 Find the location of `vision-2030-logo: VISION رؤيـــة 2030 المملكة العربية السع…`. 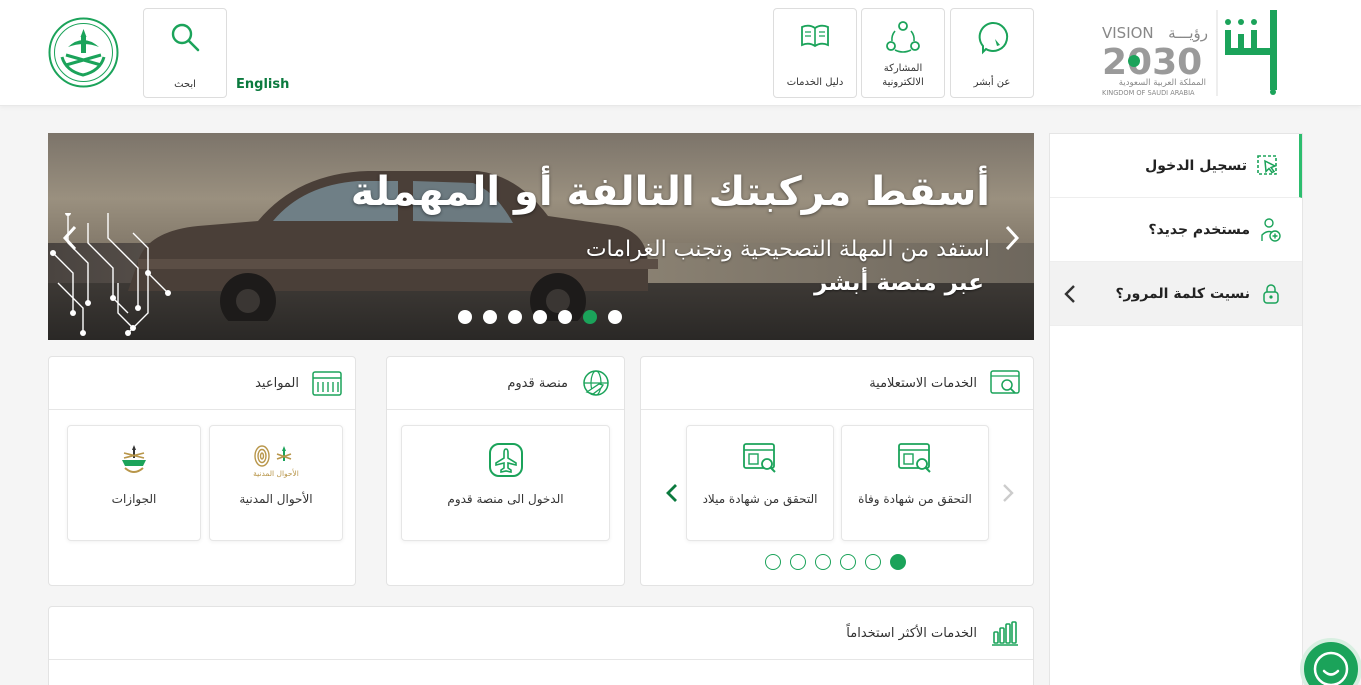

vision-2030-logo: VISION رؤيـــة 2030 المملكة العربية السع… is located at coordinates (1155, 59).